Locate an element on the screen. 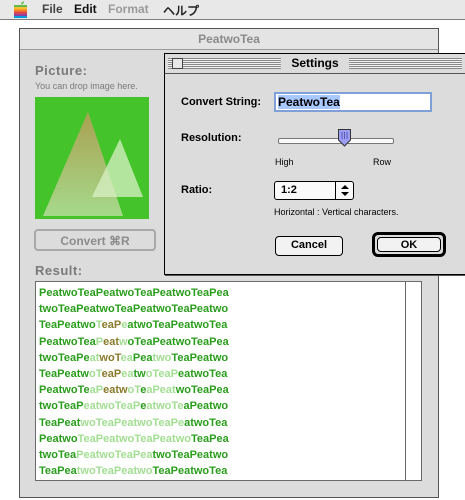 The height and width of the screenshot is (500, 465). ratio-hint: Horizontal : Vertical characters. is located at coordinates (336, 212).